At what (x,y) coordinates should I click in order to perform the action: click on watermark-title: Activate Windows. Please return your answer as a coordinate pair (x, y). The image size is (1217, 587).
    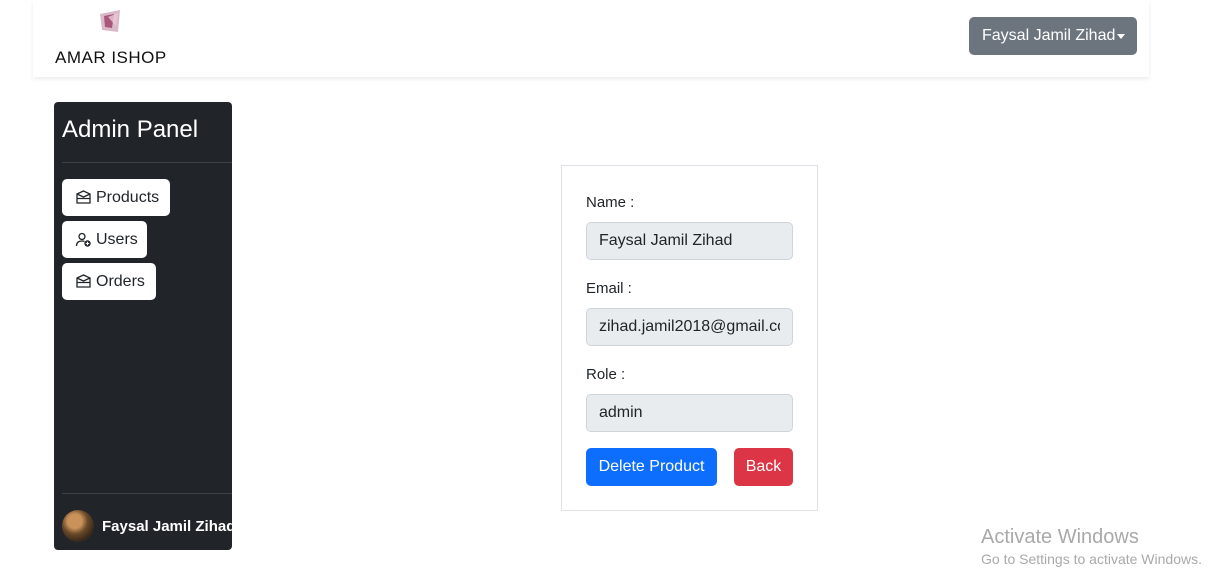
    Looking at the image, I should click on (1060, 537).